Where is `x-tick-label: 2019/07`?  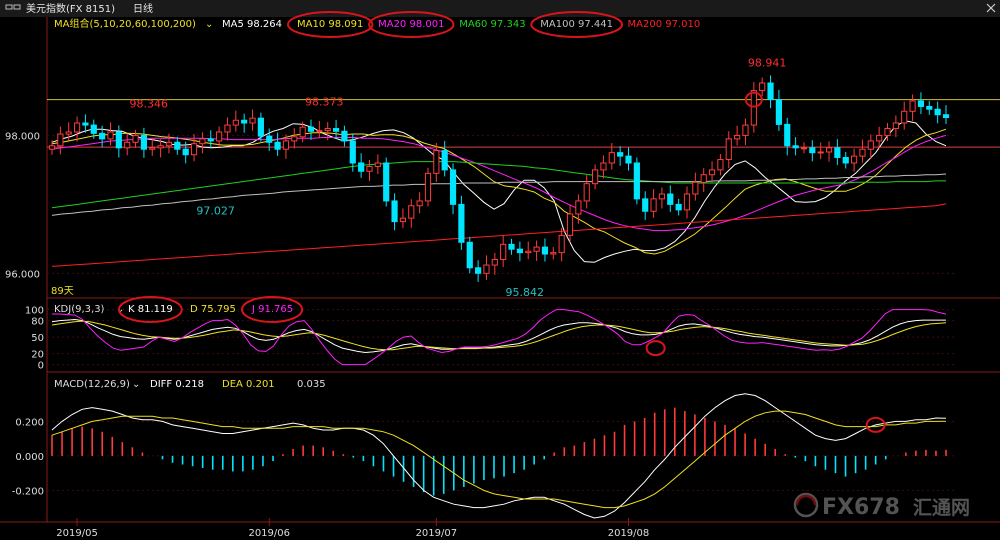 x-tick-label: 2019/07 is located at coordinates (437, 533).